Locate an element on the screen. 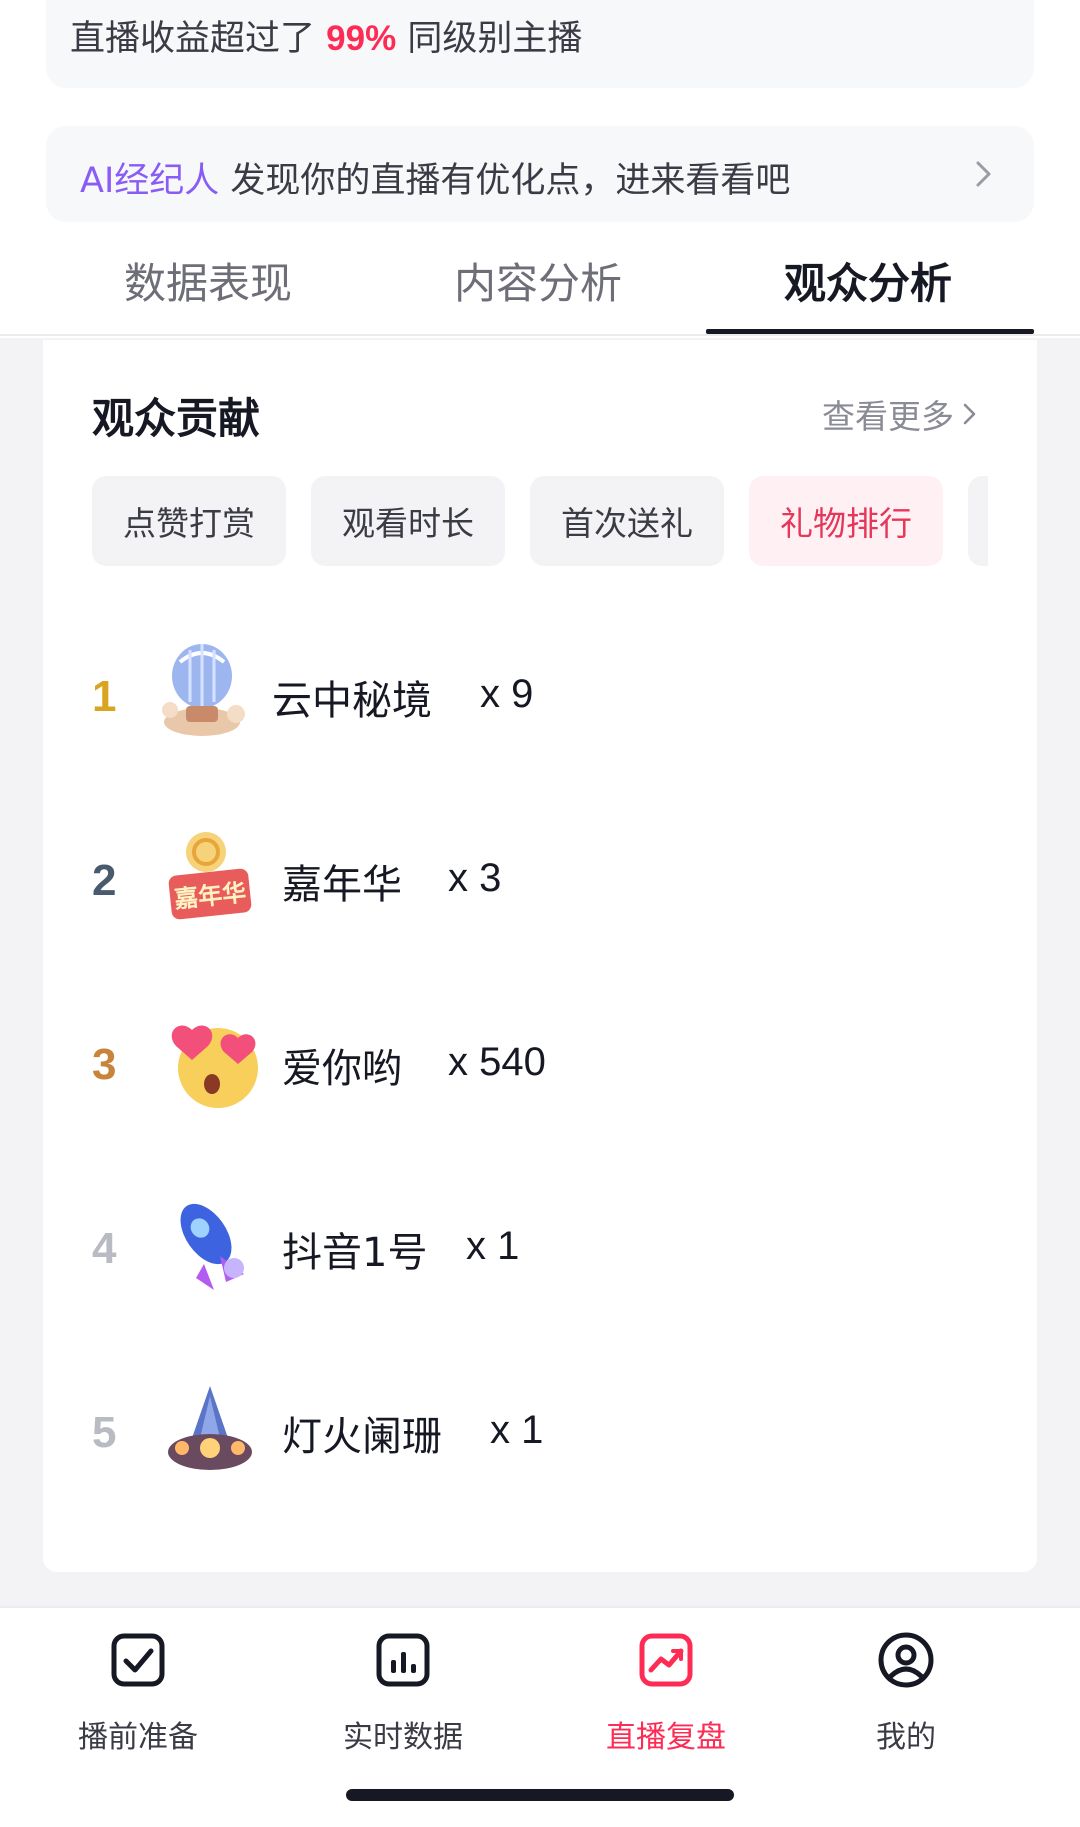 This screenshot has height=1827, width=1080. checkbox-icon is located at coordinates (138, 1660).